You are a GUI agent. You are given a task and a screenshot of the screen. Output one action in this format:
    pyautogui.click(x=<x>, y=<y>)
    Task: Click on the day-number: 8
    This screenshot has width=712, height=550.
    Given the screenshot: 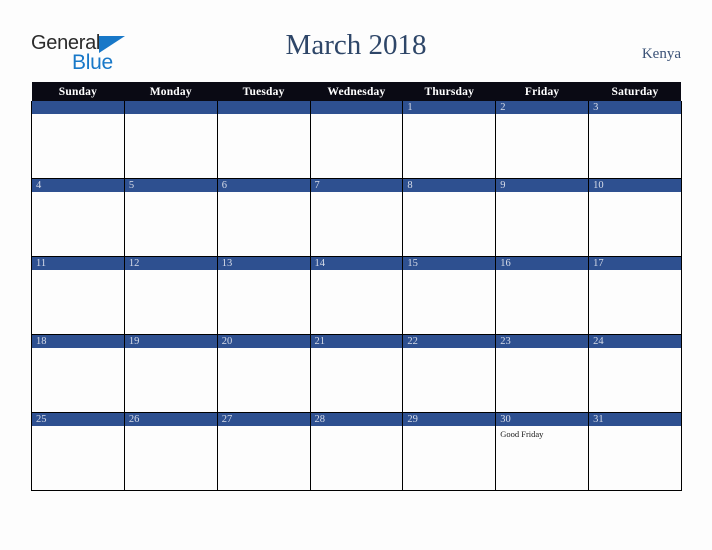 What is the action you would take?
    pyautogui.click(x=449, y=185)
    